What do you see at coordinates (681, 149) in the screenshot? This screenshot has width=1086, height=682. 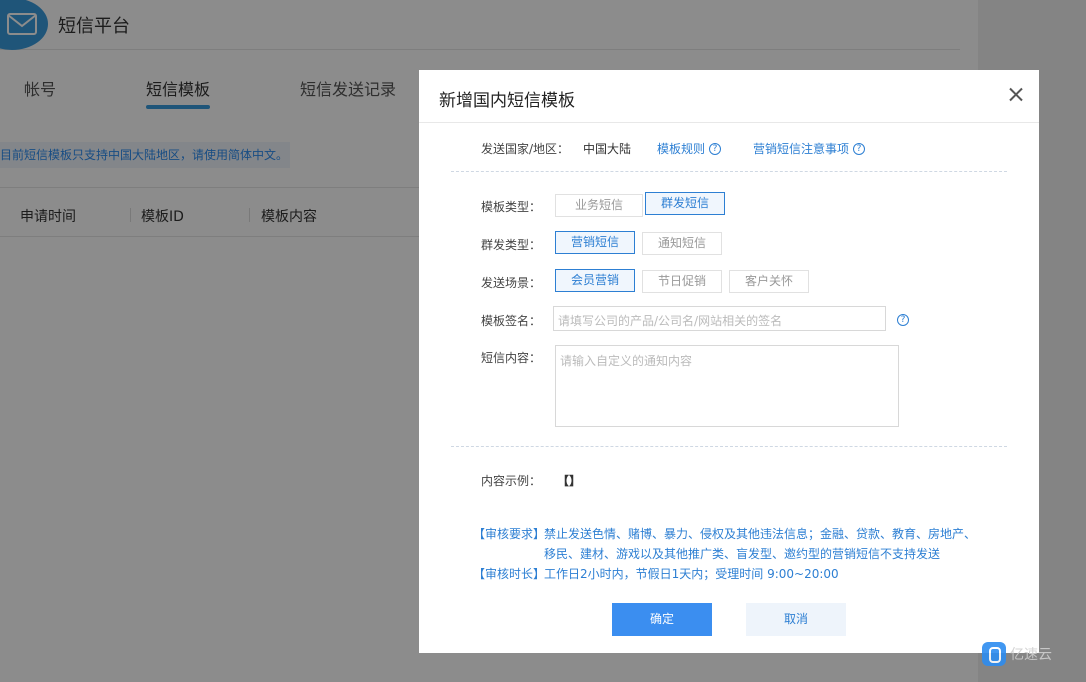 I see `template-rules-label: 模板规则` at bounding box center [681, 149].